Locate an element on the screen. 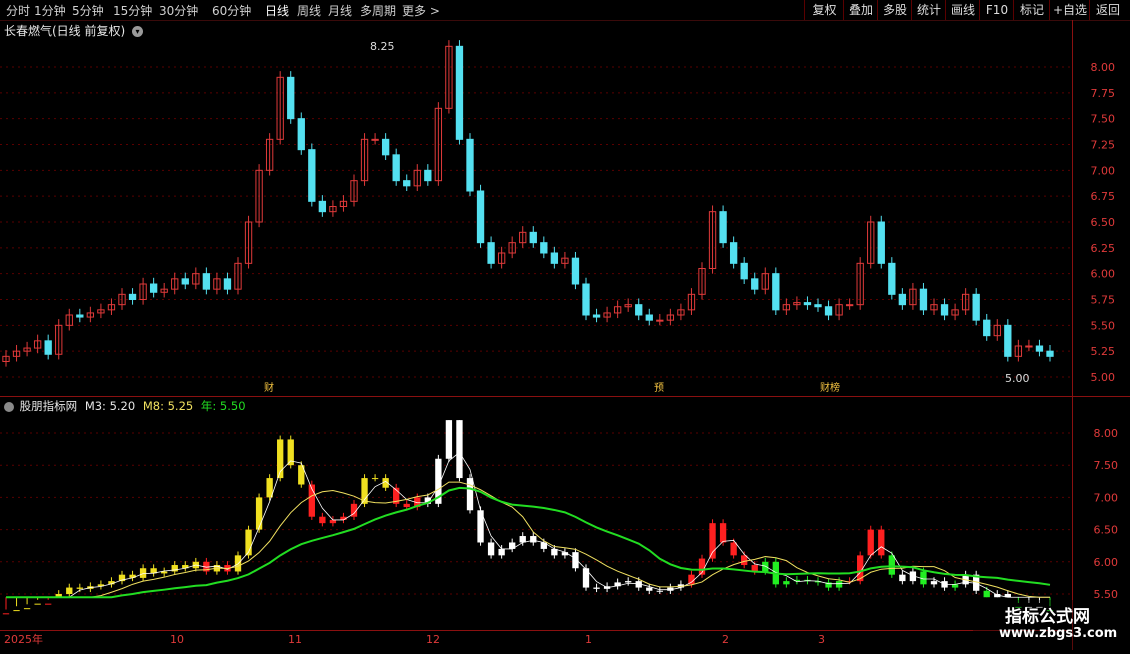  settings-icon is located at coordinates (9, 406).